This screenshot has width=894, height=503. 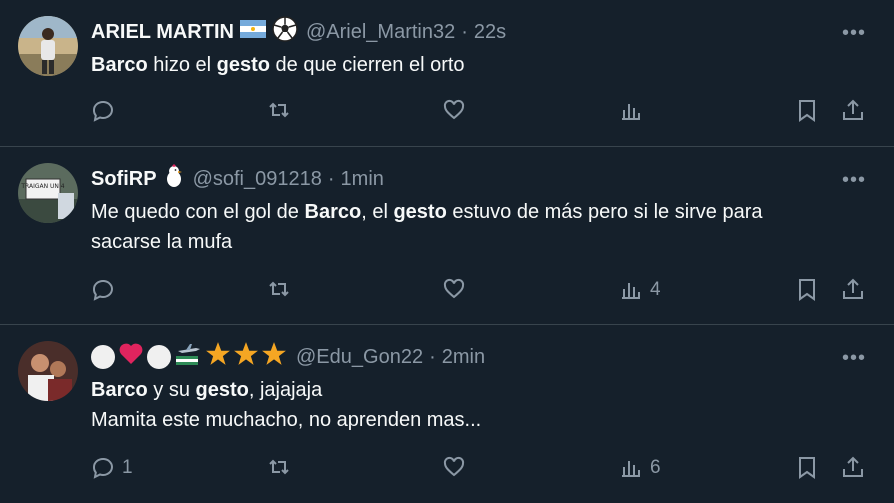 I want to click on timestamp: 2min, so click(x=463, y=357).